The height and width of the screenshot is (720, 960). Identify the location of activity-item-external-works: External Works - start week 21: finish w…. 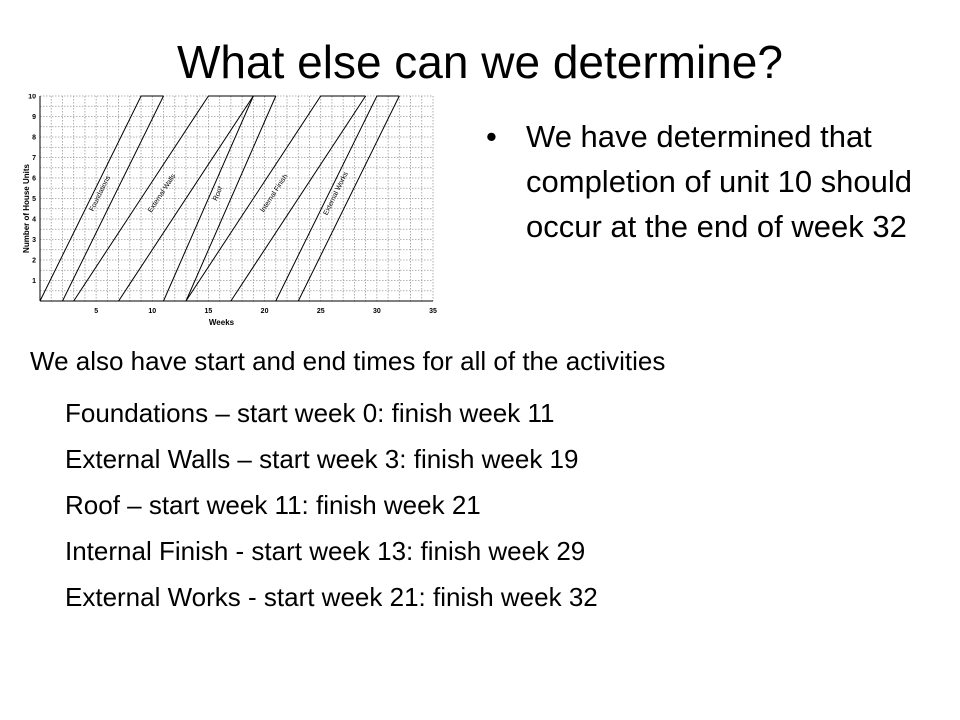
(331, 597).